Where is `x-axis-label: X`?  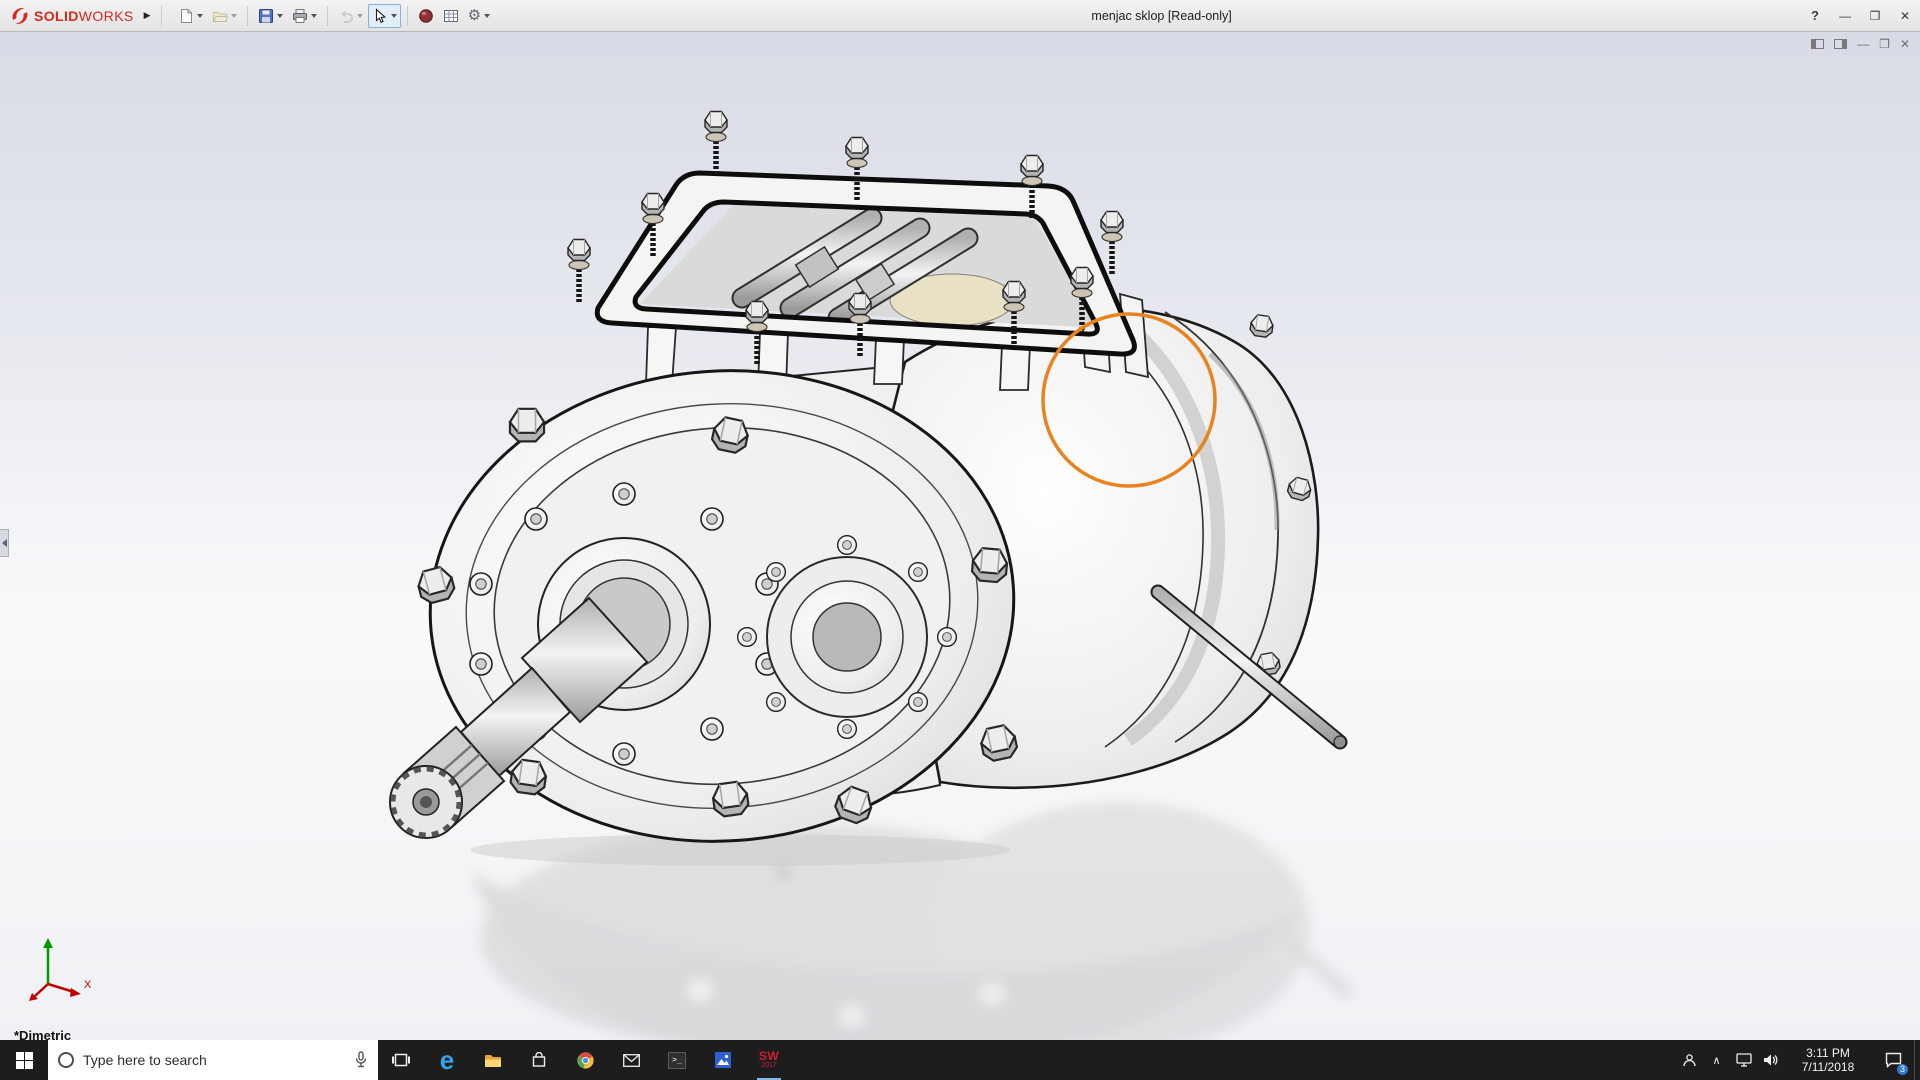
x-axis-label: X is located at coordinates (88, 985).